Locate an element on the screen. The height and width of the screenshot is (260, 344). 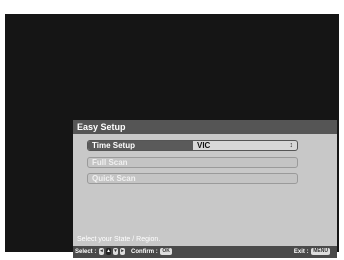
menu-item-time-setup: Time Setup VIC ↕ is located at coordinates (192, 145).